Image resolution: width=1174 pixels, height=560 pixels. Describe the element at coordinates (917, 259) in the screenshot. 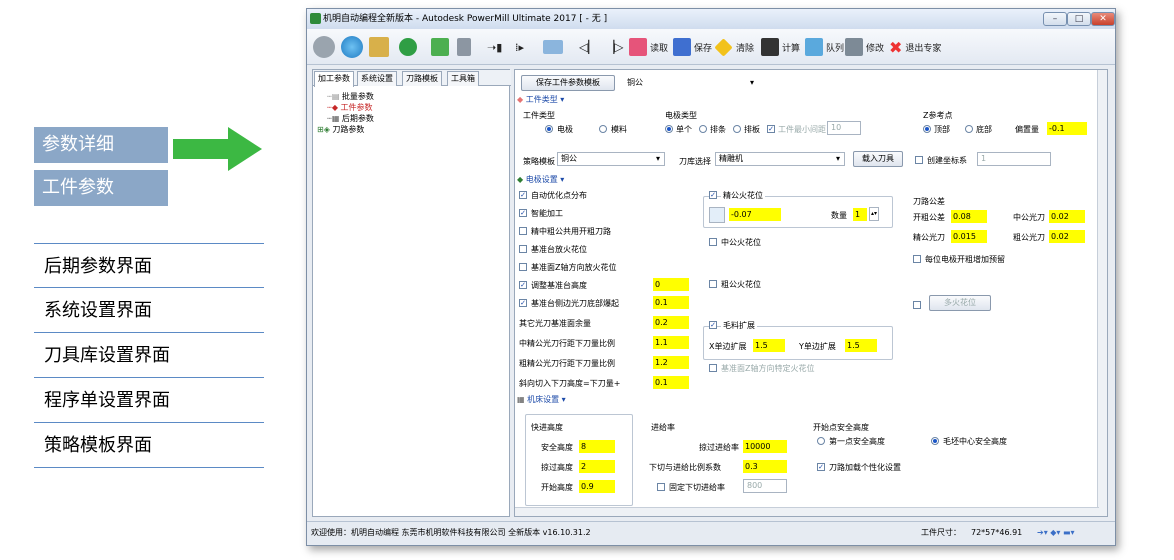

I see `reset-electrode-checkbox` at that location.